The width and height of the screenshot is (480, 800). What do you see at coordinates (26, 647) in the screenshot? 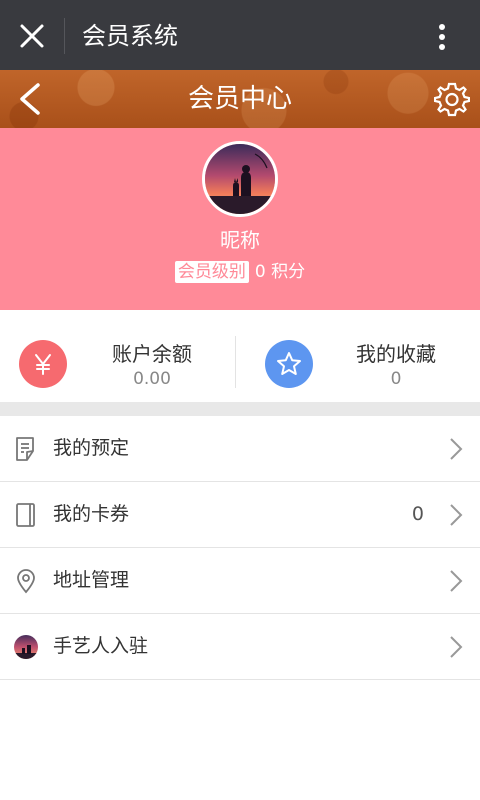
I see `avatar-thumbnail-icon` at bounding box center [26, 647].